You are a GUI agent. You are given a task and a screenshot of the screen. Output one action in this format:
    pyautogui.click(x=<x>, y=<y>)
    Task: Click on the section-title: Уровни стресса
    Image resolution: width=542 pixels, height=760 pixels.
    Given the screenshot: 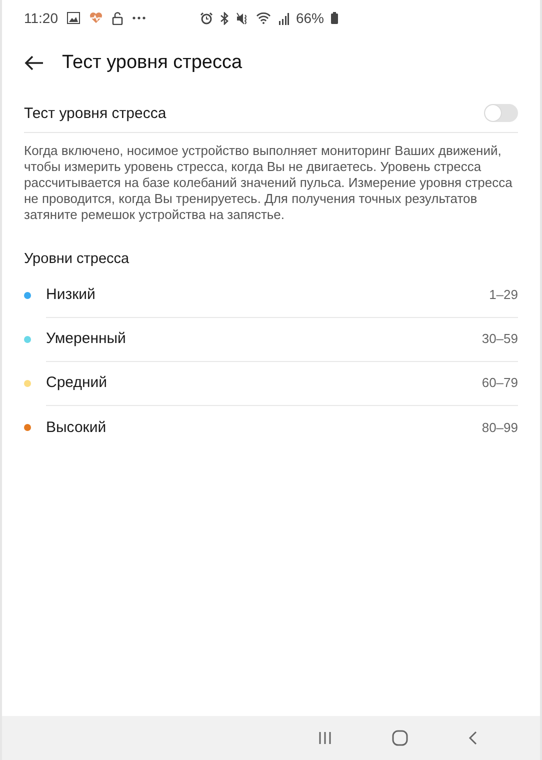 What is the action you would take?
    pyautogui.click(x=77, y=259)
    